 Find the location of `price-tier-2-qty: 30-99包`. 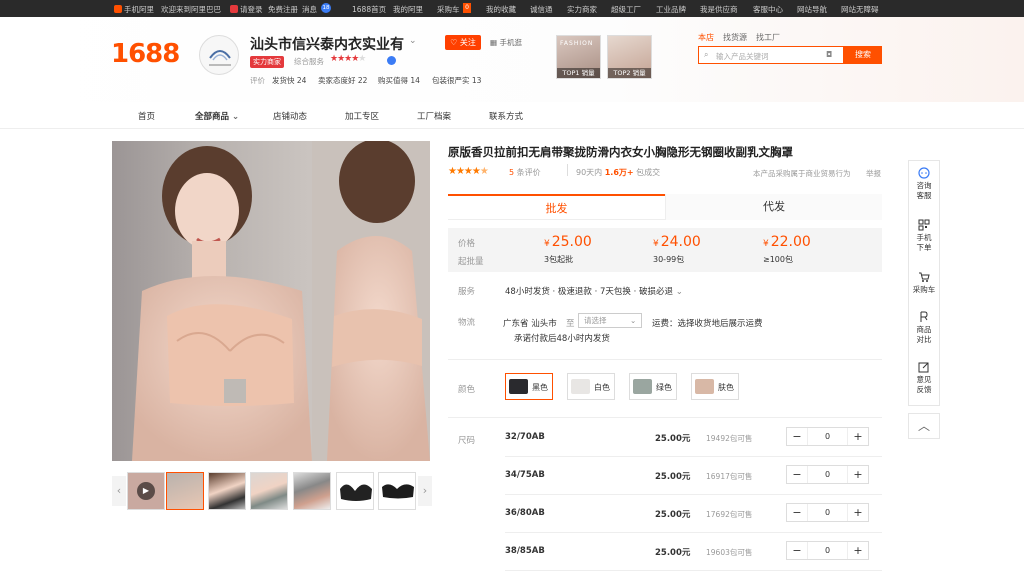

price-tier-2-qty: 30-99包 is located at coordinates (669, 259).